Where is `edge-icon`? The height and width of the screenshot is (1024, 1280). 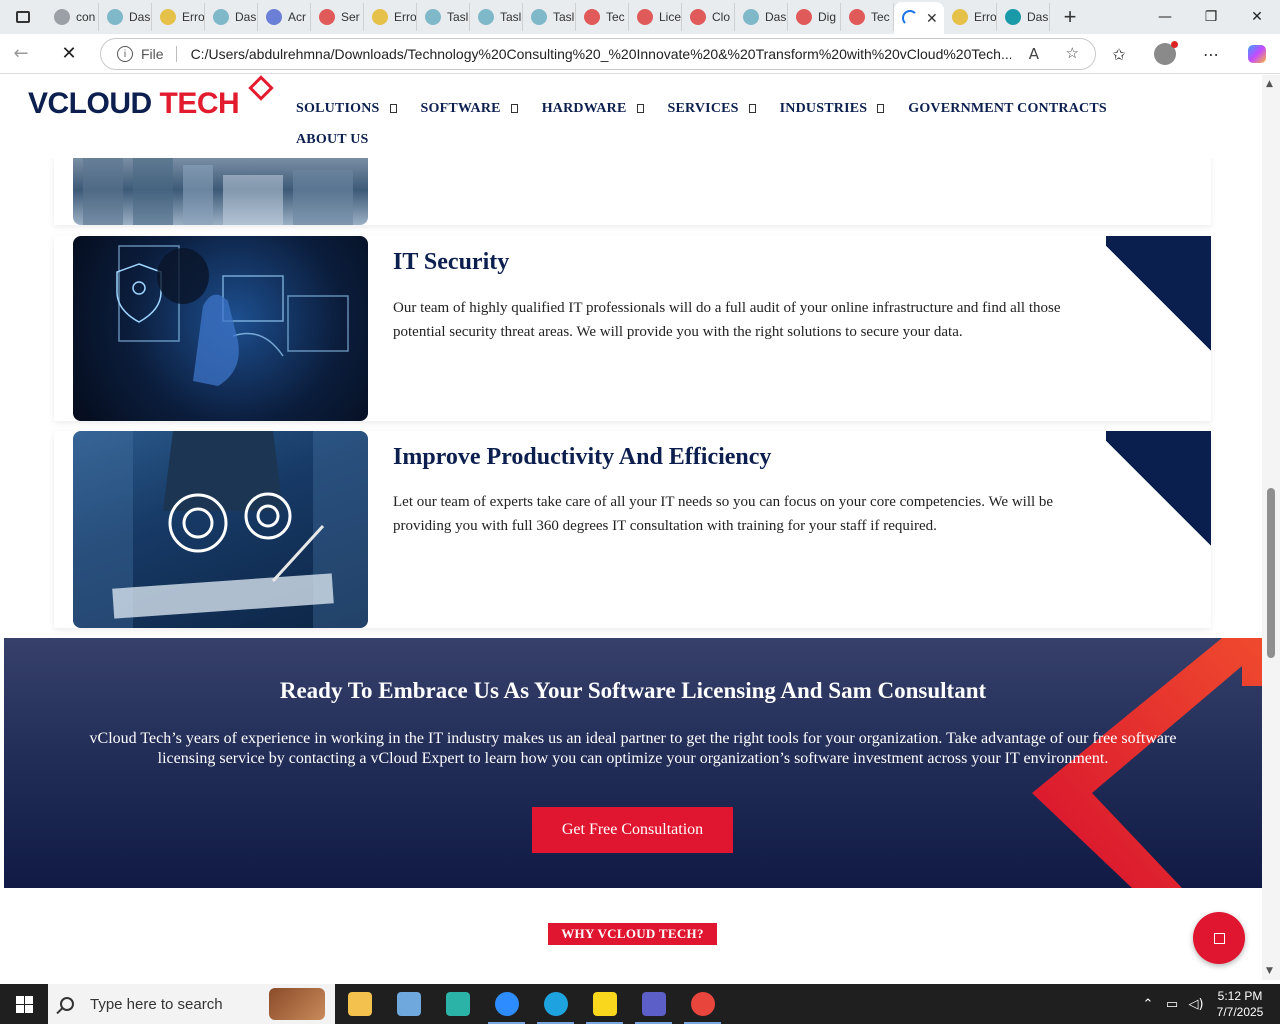
edge-icon is located at coordinates (555, 1004).